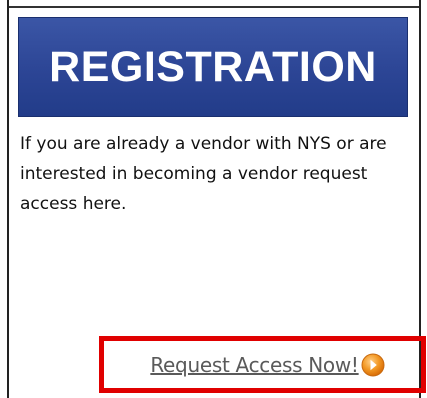 The image size is (427, 398). Describe the element at coordinates (214, 7) in the screenshot. I see `panel-top-border` at that location.